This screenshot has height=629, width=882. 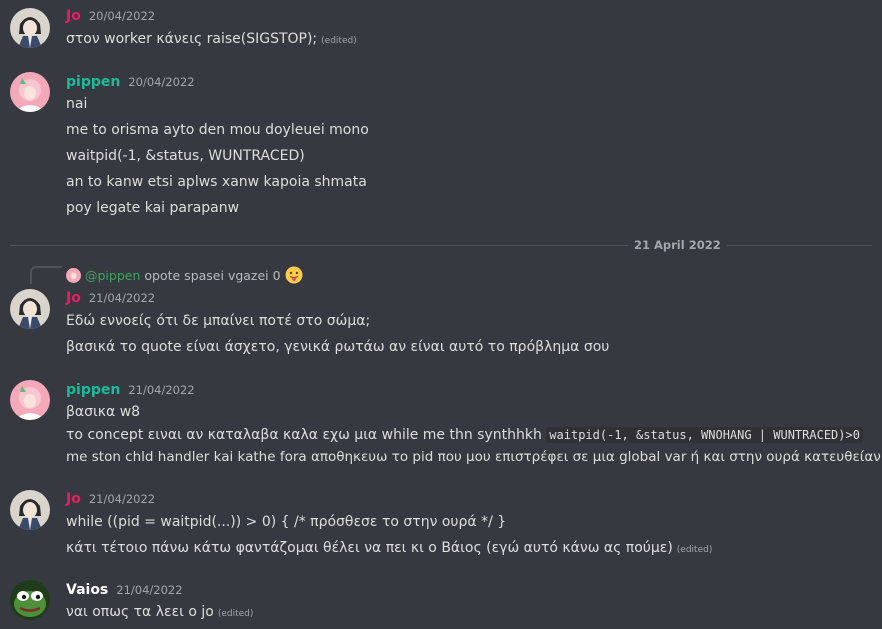 I want to click on author-name: Jo 20/04/2022, so click(x=110, y=16).